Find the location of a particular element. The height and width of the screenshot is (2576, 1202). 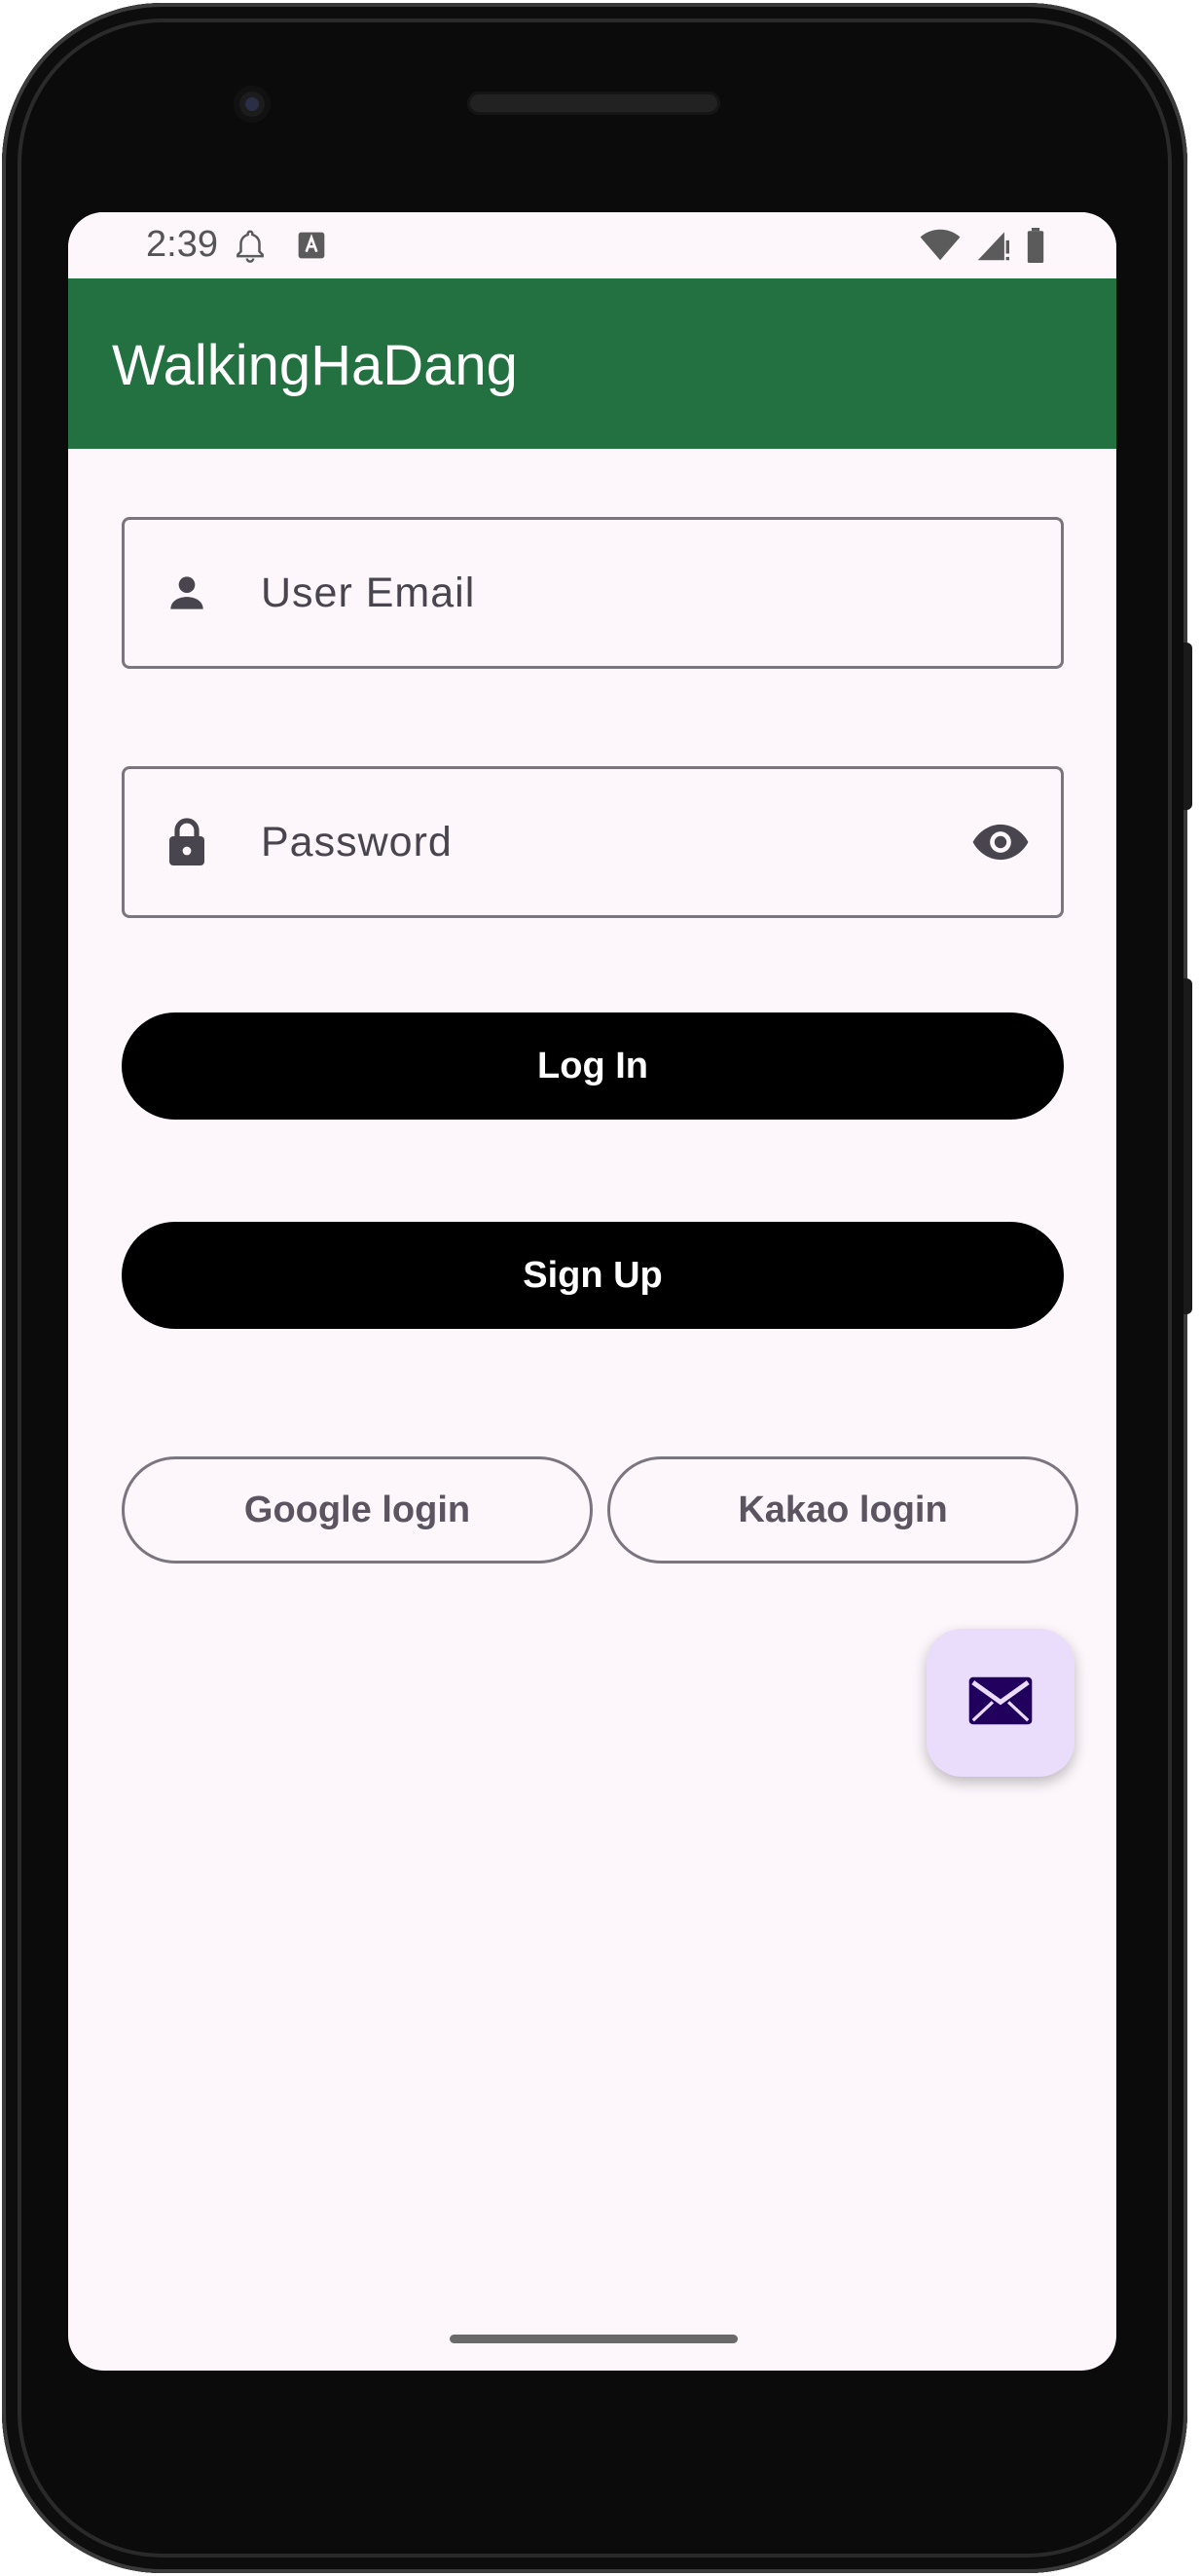

keyboard-a-icon is located at coordinates (311, 248).